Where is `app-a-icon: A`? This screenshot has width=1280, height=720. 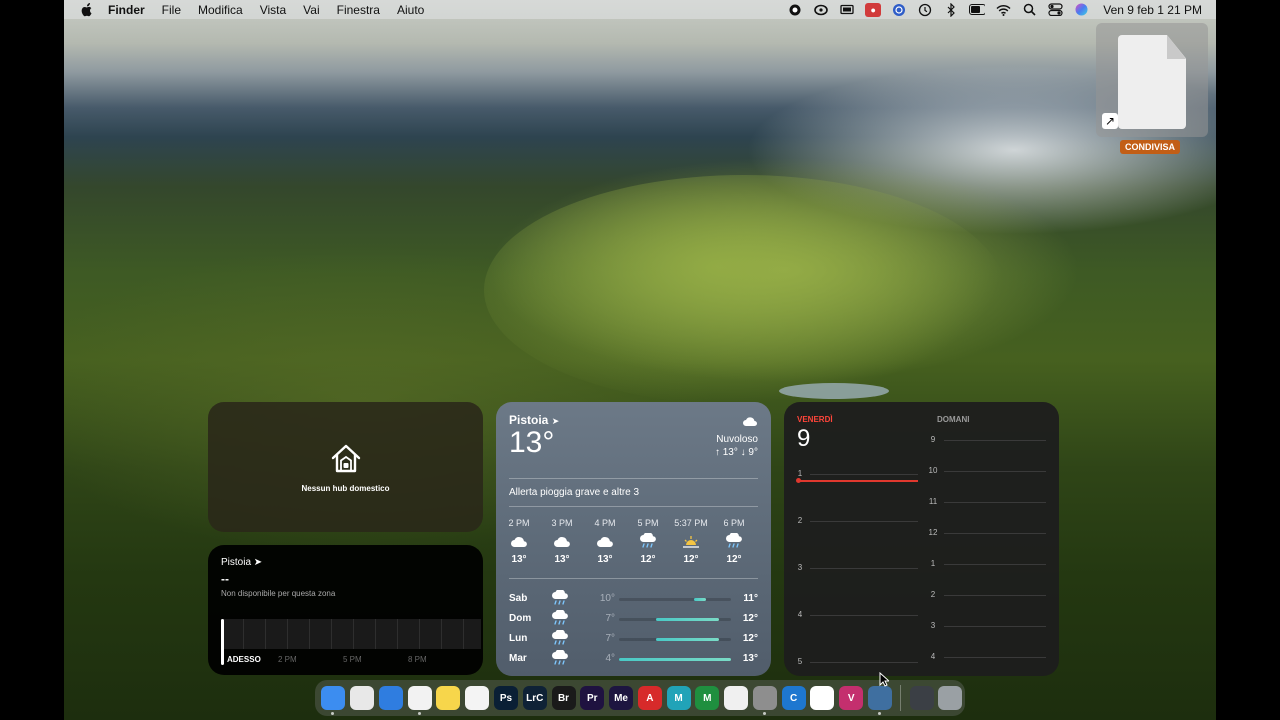 app-a-icon: A is located at coordinates (649, 698).